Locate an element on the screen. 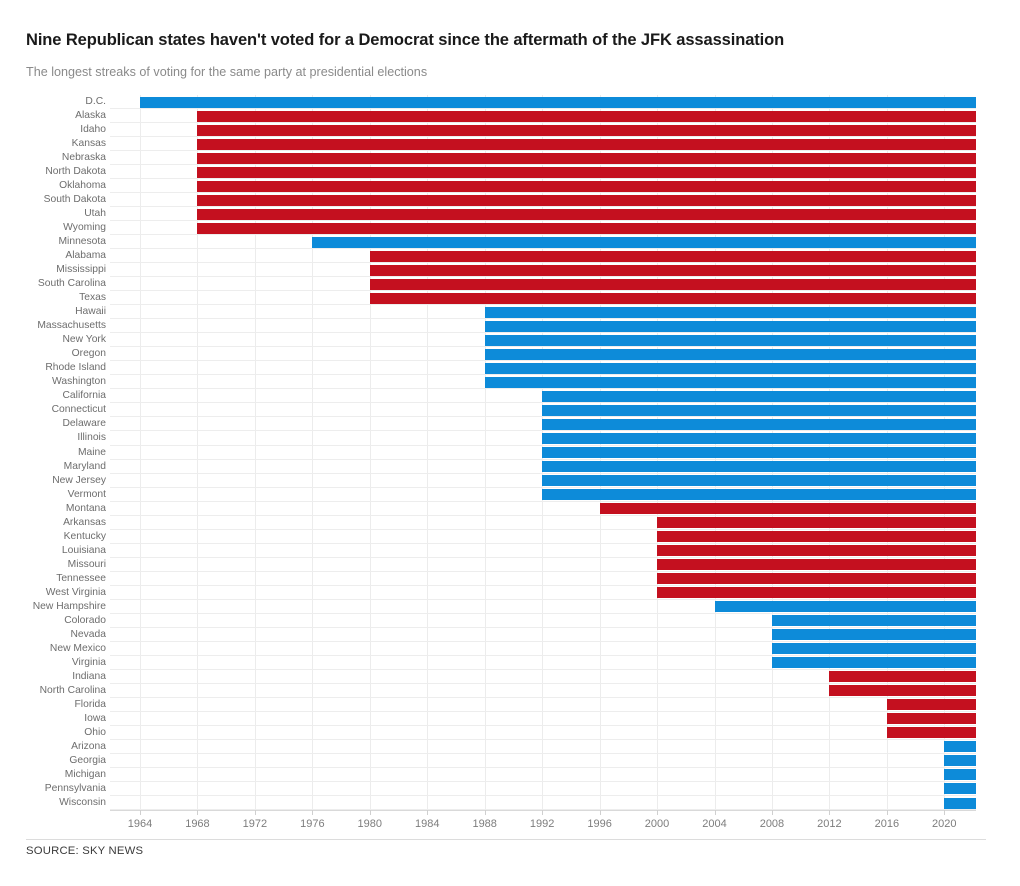  bar-georgia is located at coordinates (960, 761).